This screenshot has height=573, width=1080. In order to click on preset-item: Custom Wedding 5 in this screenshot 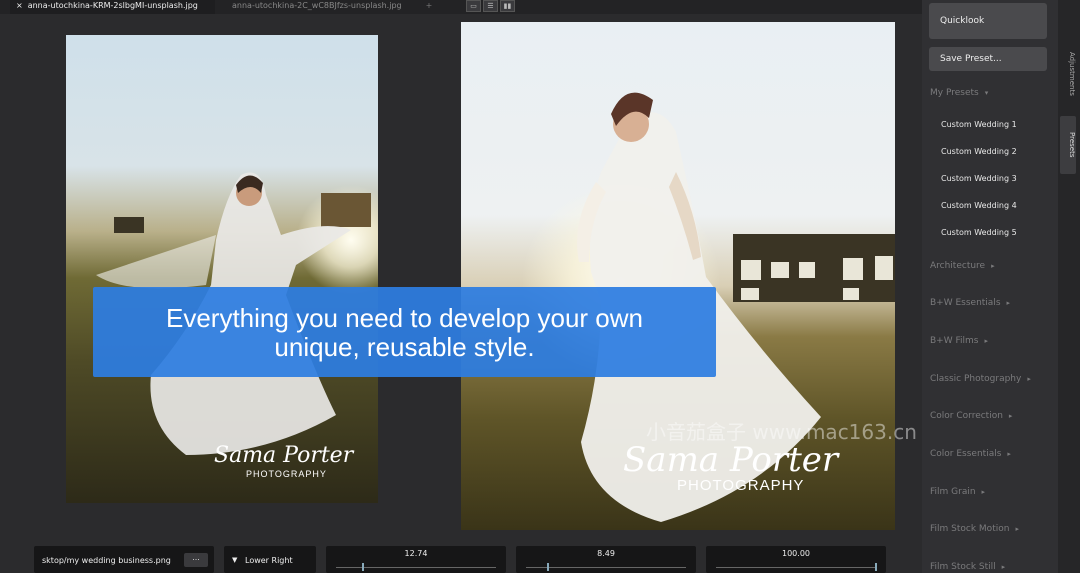, I will do `click(979, 232)`.